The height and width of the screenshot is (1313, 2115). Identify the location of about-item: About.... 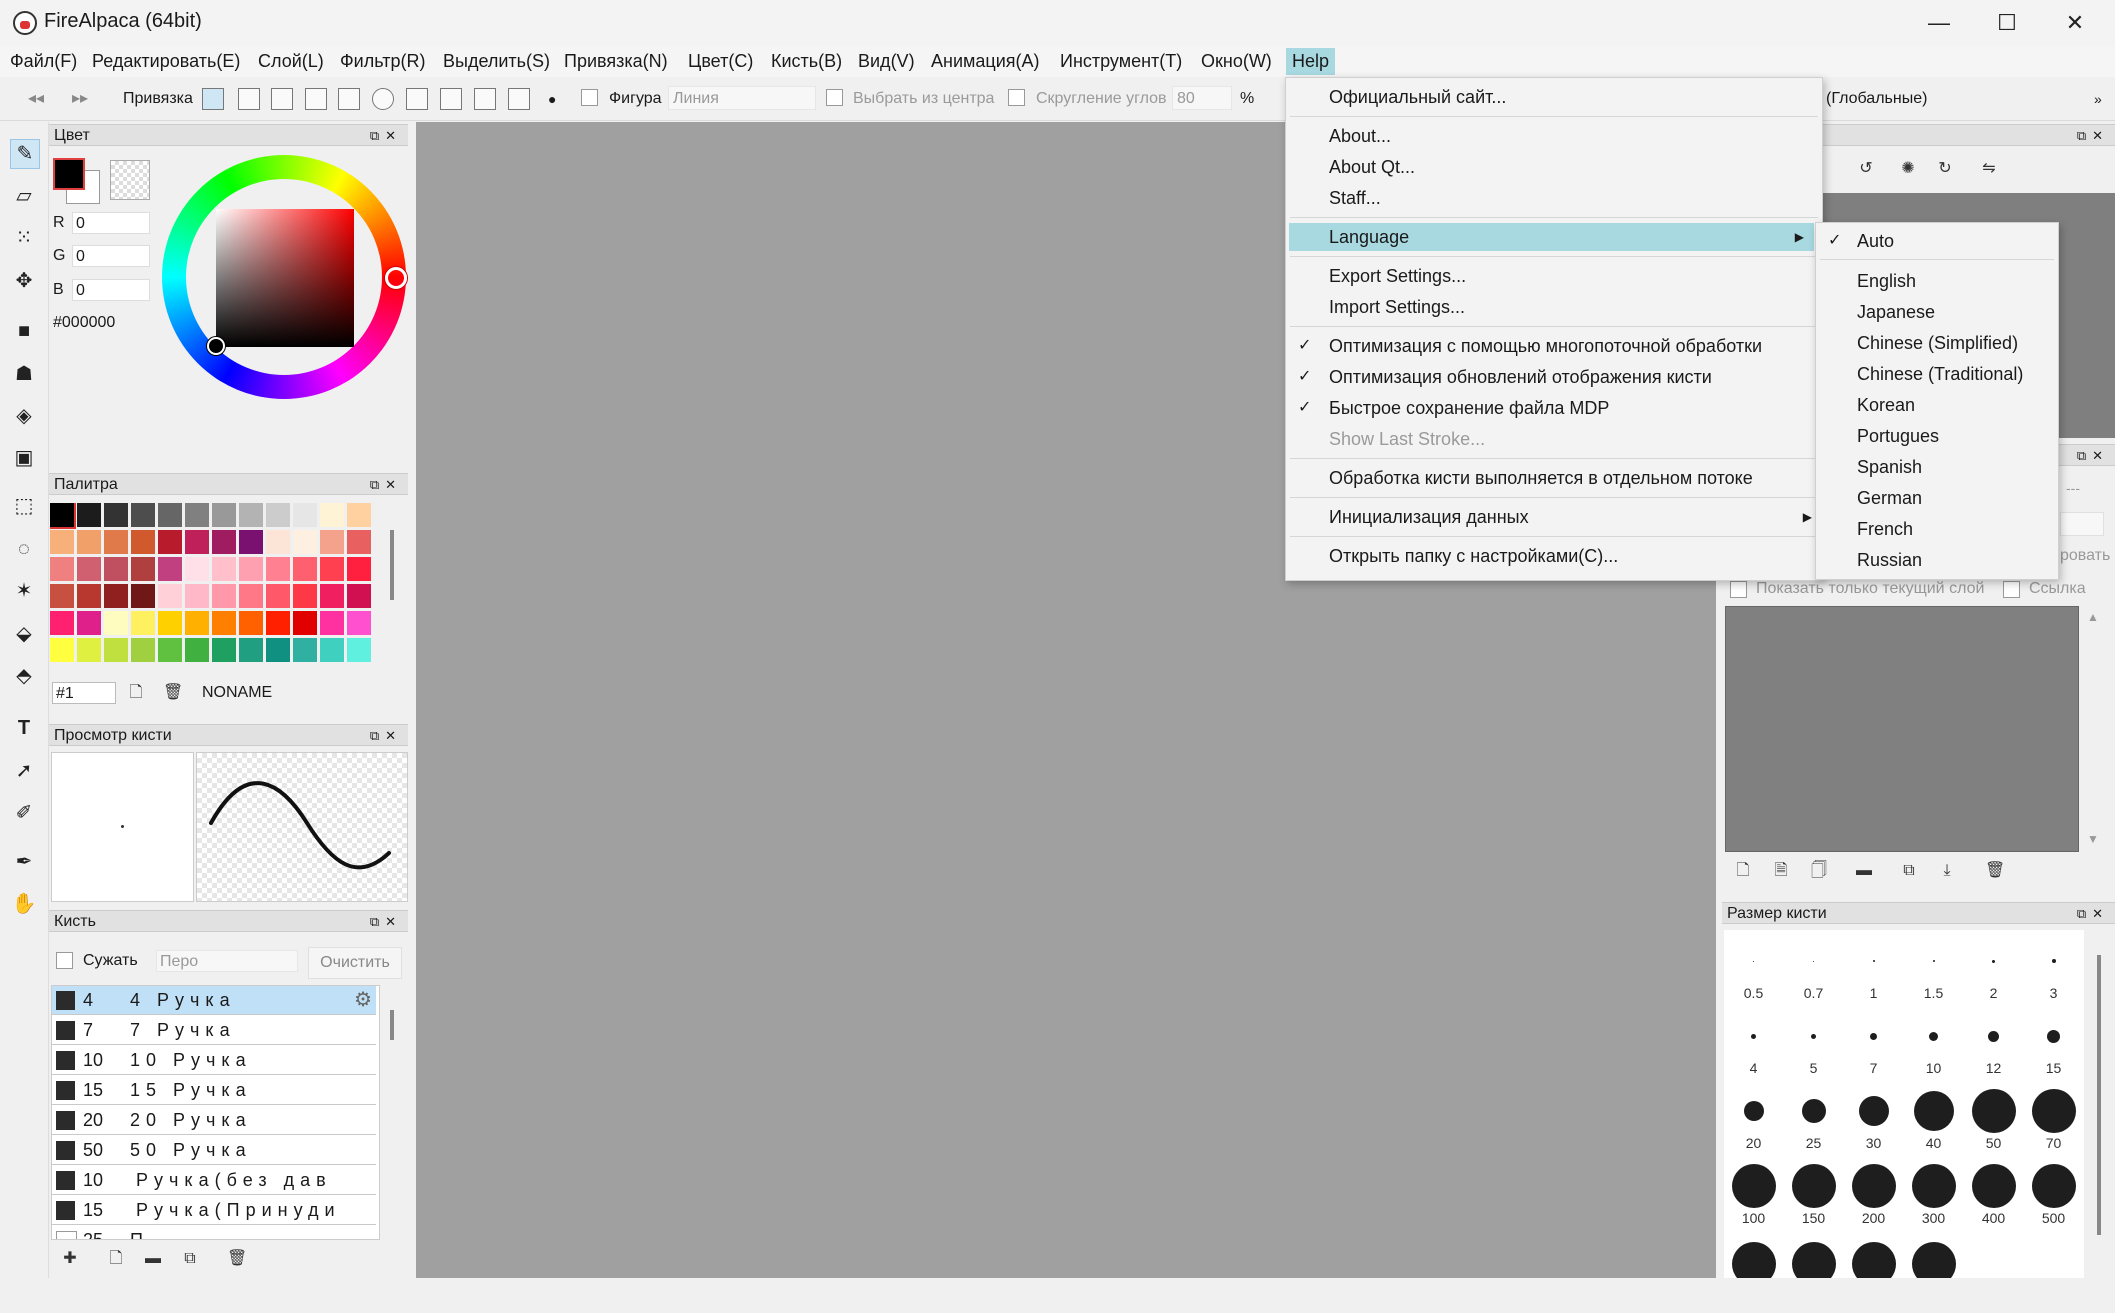
(1554, 136).